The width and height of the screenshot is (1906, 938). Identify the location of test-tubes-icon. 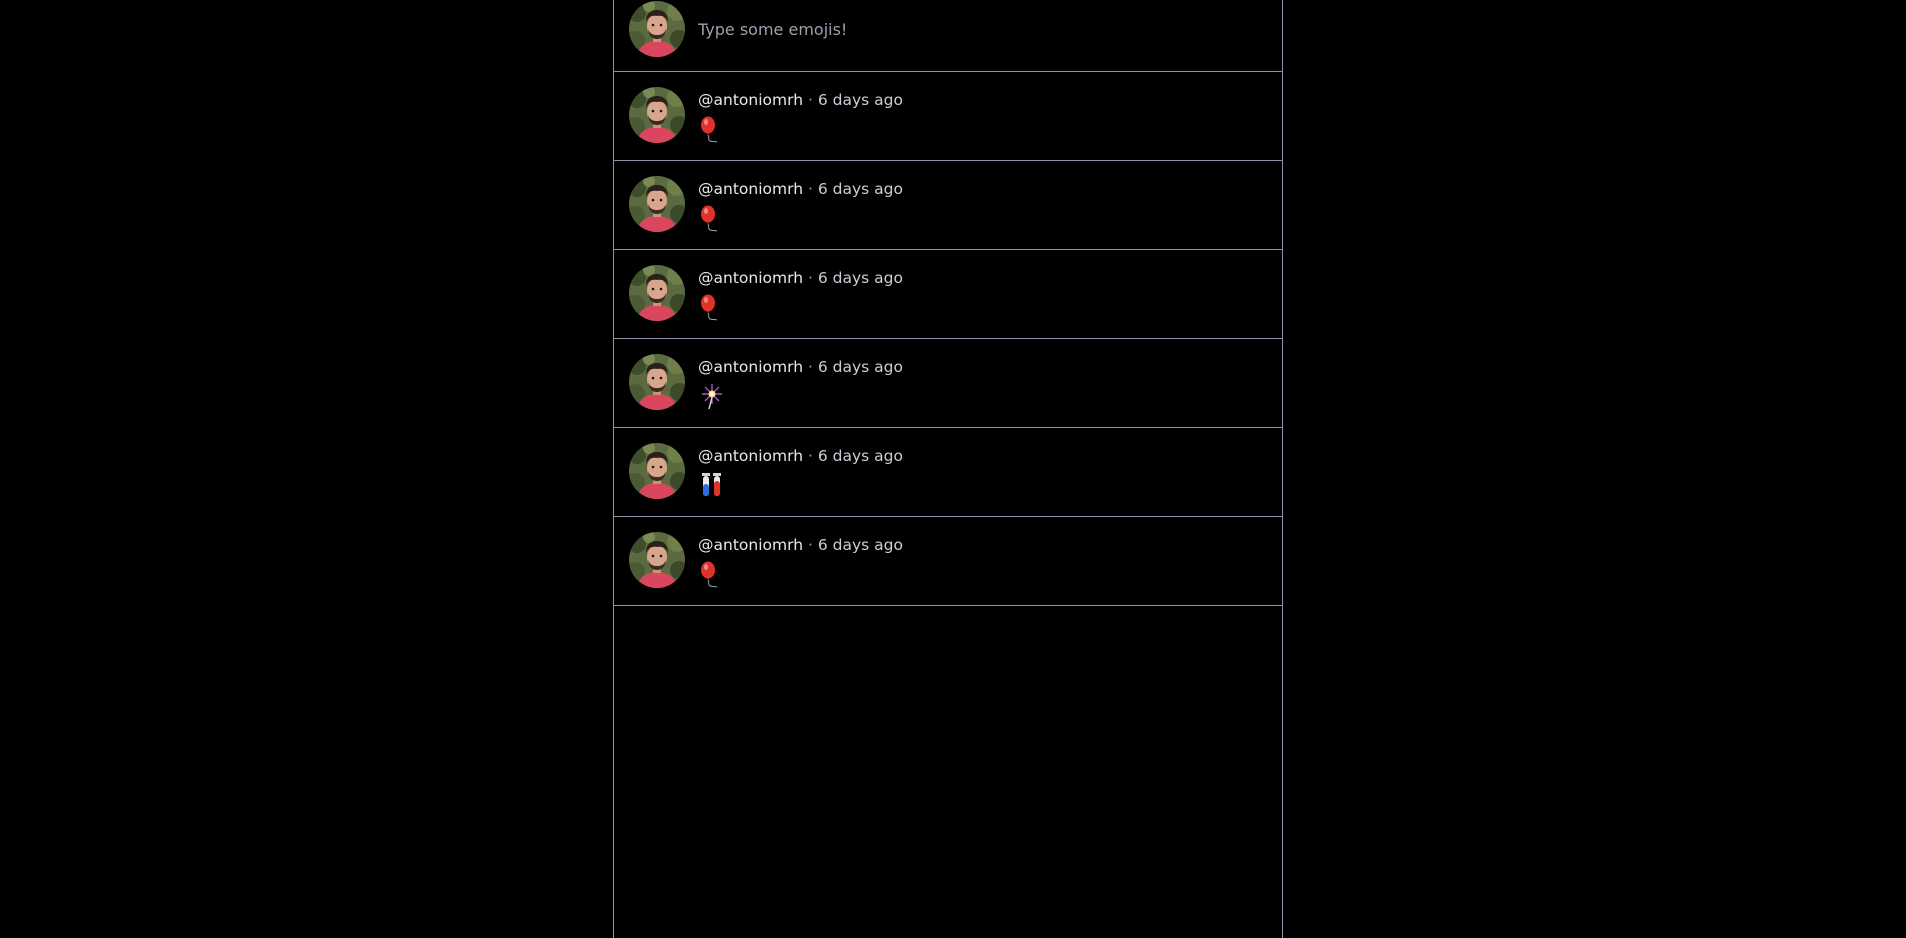
(713, 485).